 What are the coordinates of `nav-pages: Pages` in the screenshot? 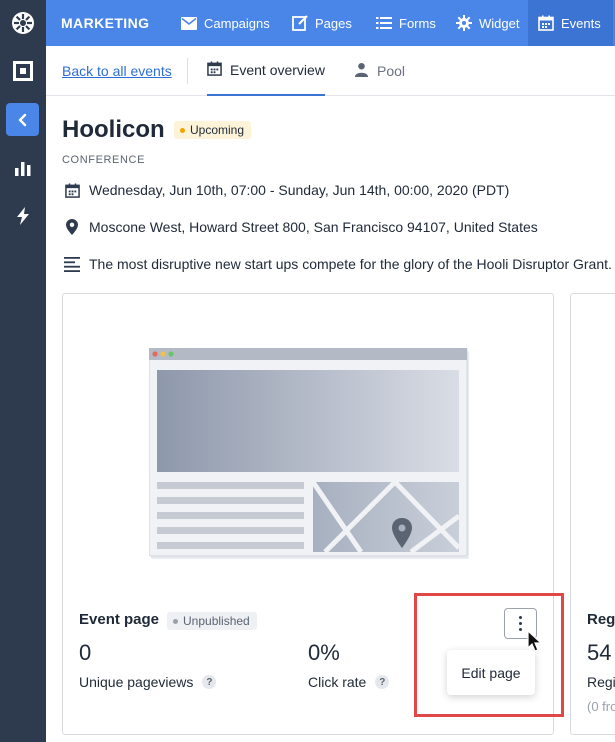 It's located at (322, 23).